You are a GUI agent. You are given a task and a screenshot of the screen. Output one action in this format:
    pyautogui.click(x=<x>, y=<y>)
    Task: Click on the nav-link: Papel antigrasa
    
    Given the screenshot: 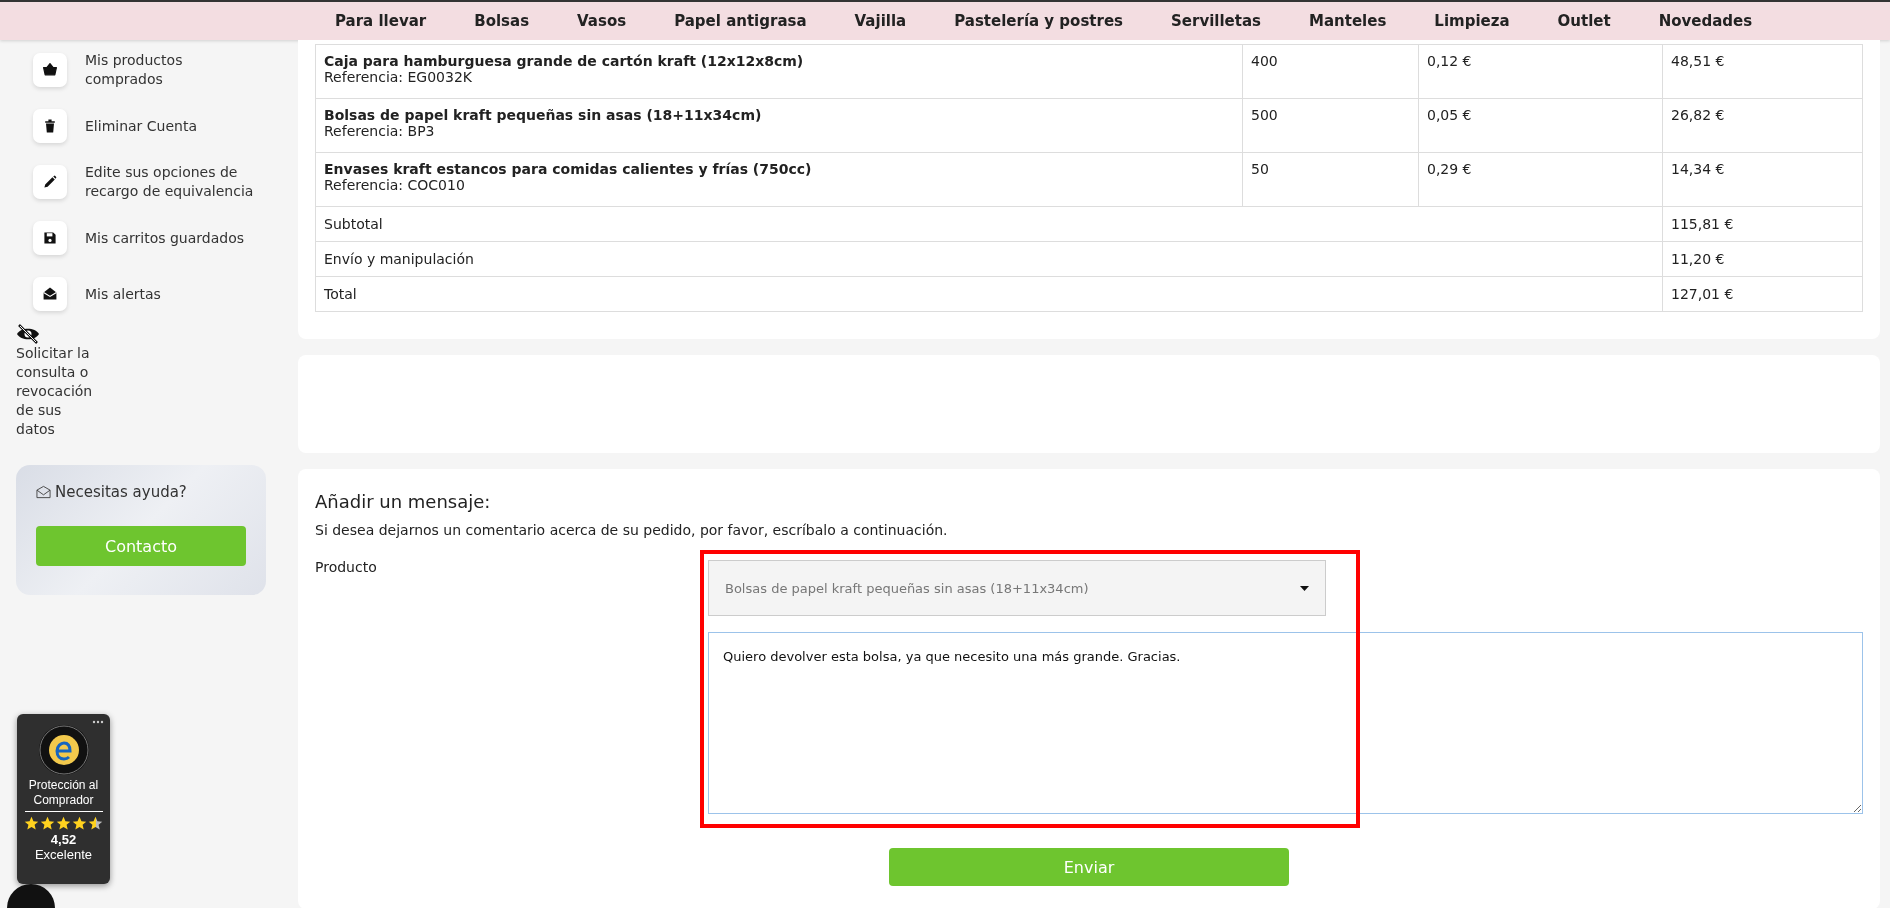 What is the action you would take?
    pyautogui.click(x=740, y=21)
    